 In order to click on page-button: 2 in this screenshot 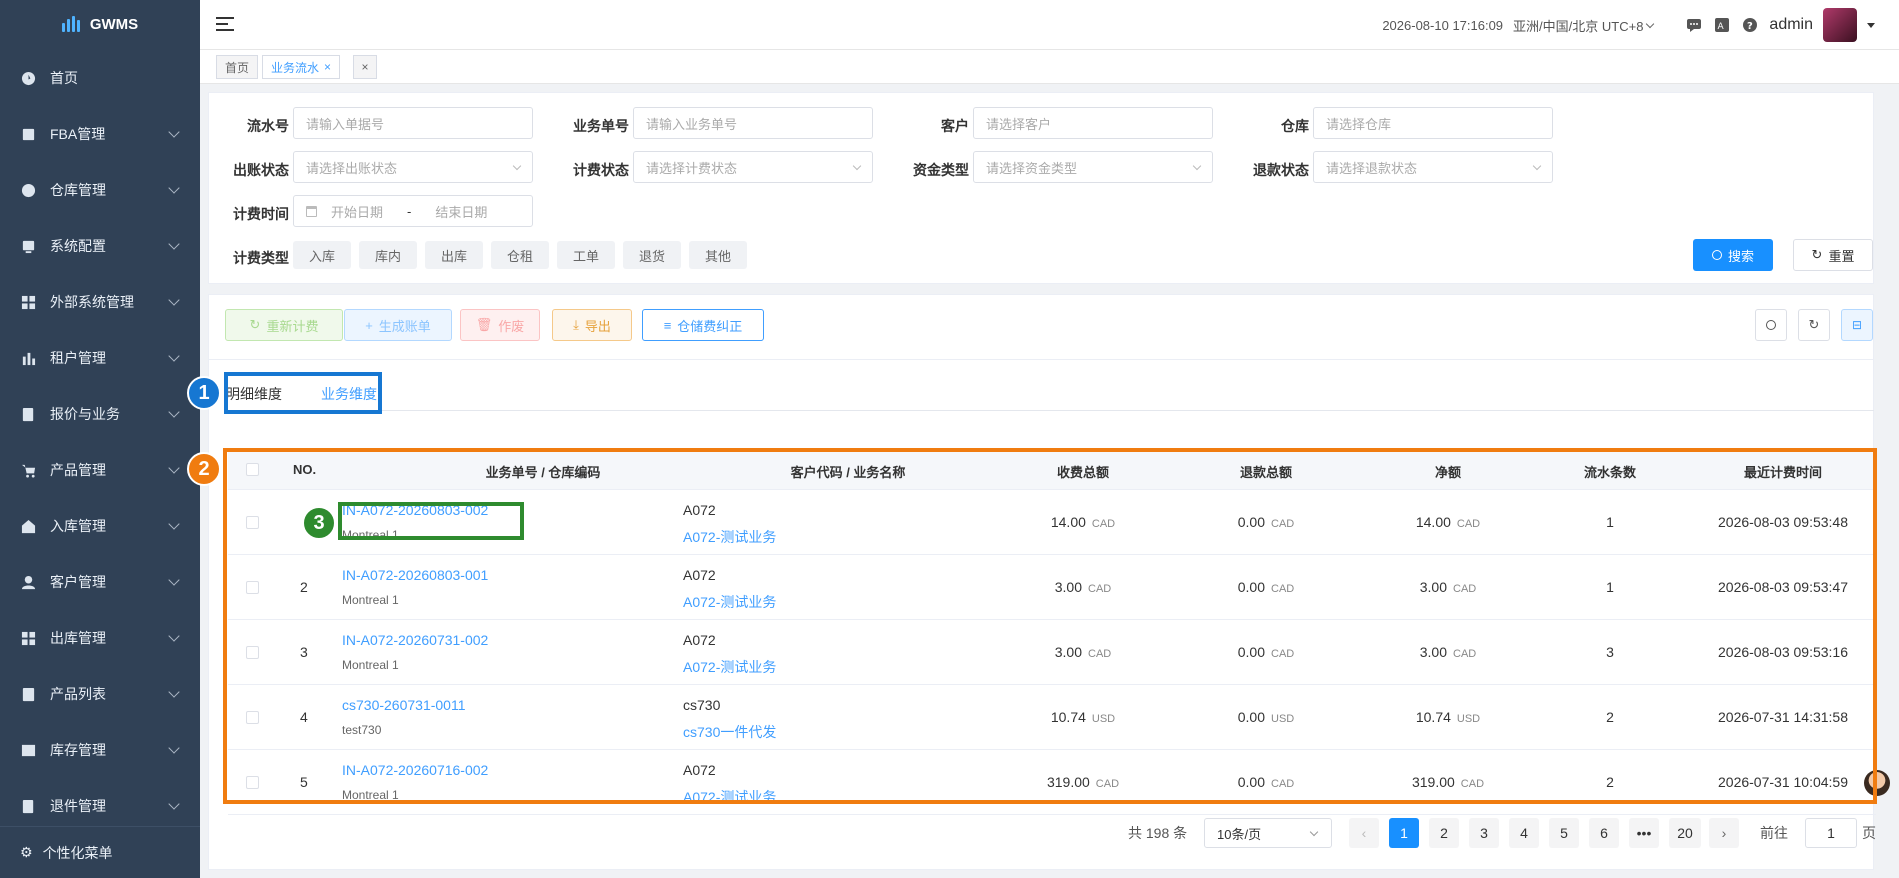, I will do `click(1444, 833)`.